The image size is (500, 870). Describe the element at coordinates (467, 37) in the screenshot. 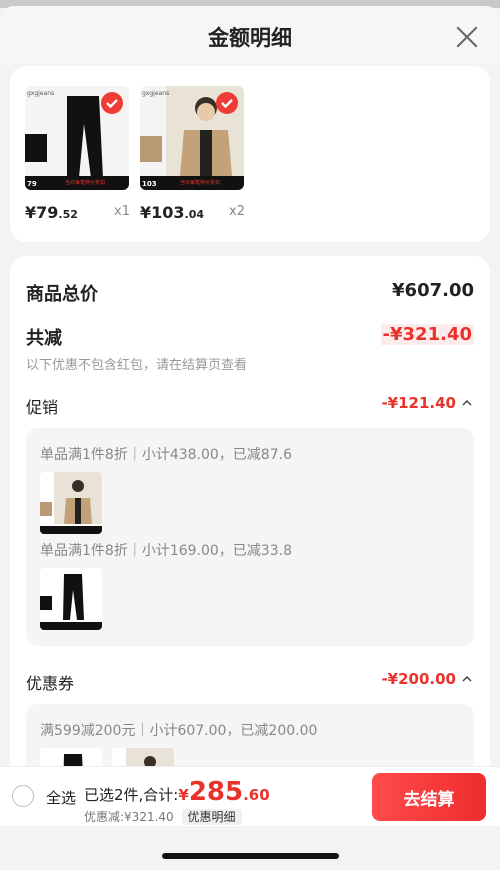

I see `close-icon` at that location.